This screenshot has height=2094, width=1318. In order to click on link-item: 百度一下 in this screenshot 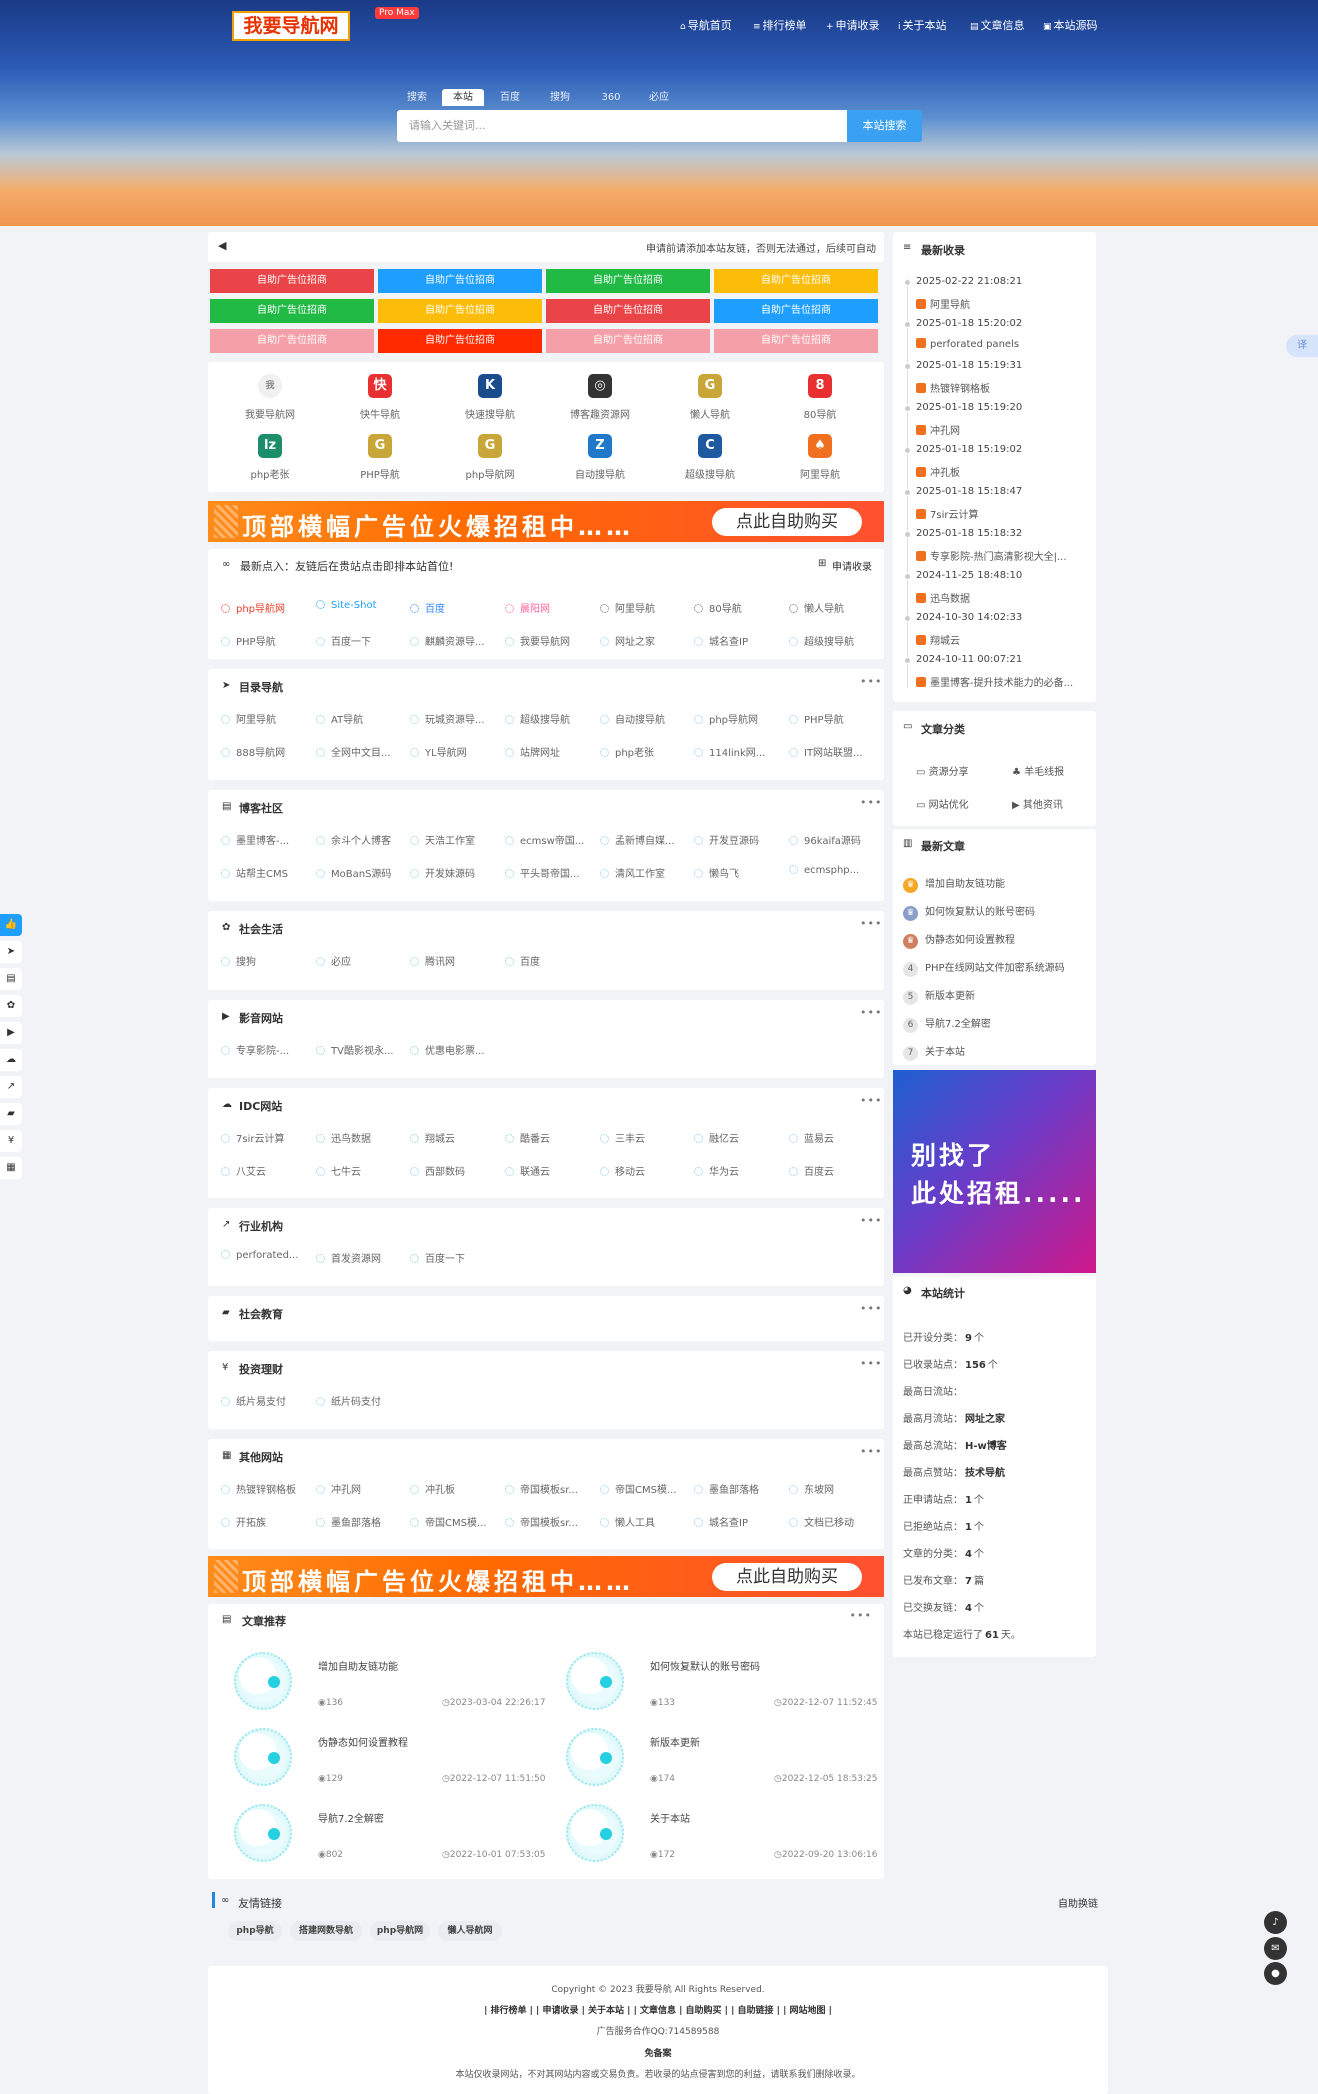, I will do `click(361, 640)`.